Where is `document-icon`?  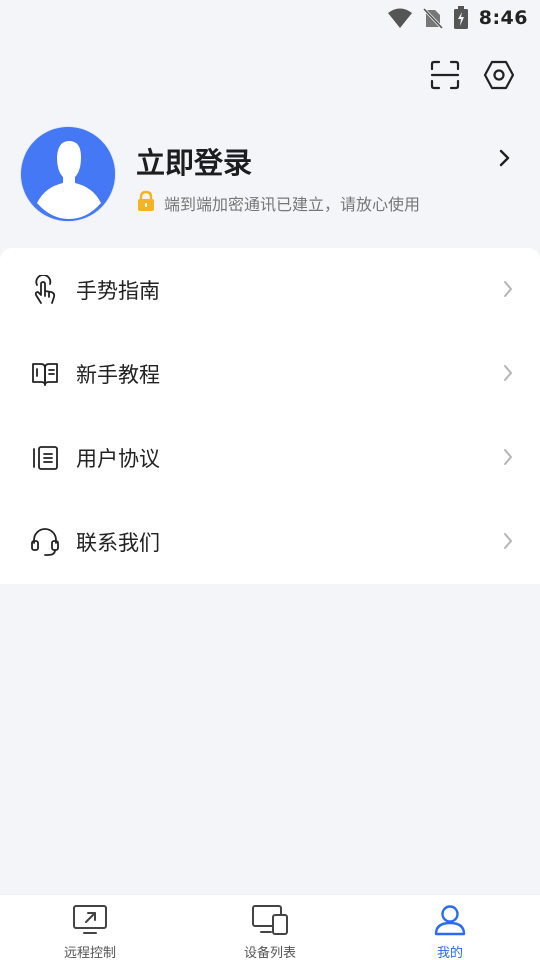 document-icon is located at coordinates (45, 458).